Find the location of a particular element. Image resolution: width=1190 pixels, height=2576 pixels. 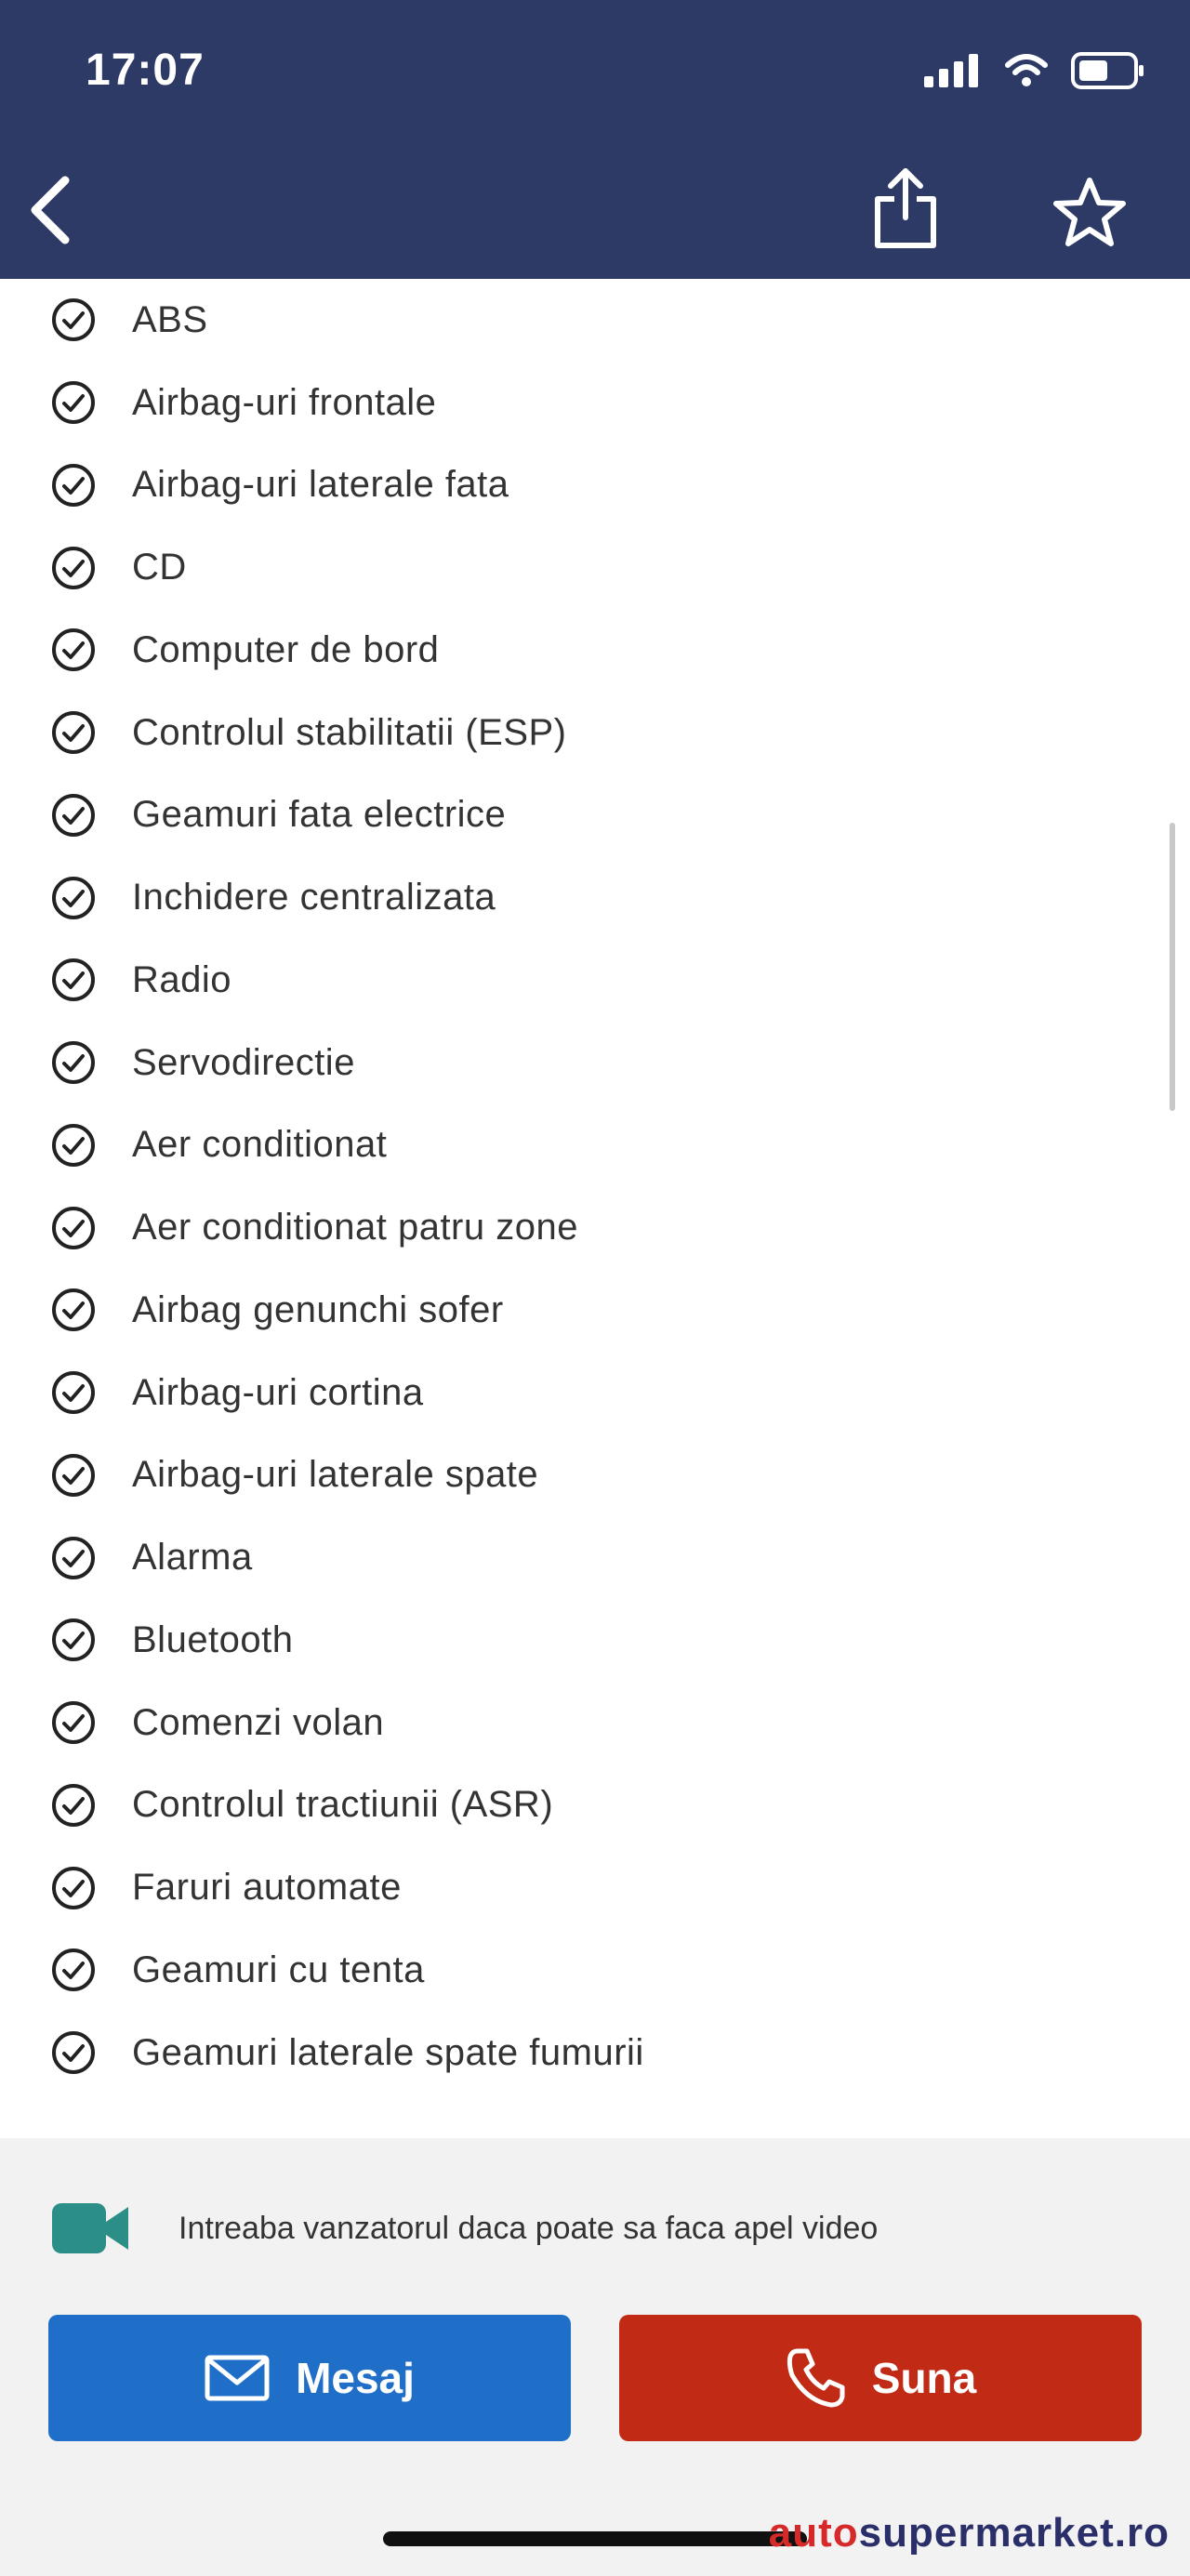

feature-label: Aer conditionat is located at coordinates (260, 1145).